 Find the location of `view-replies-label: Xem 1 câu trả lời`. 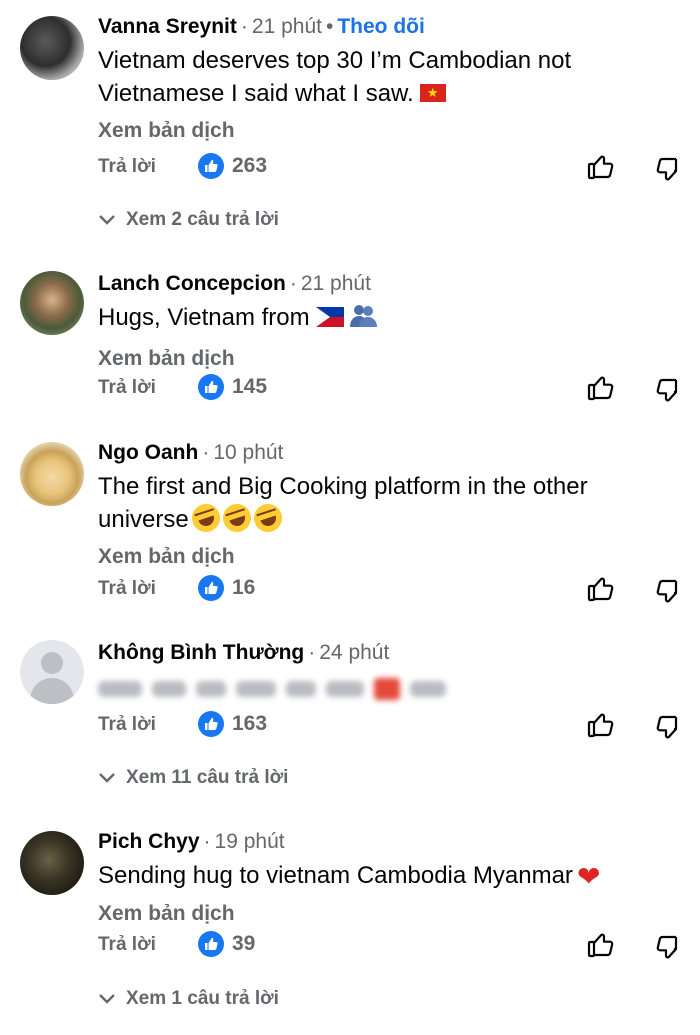

view-replies-label: Xem 1 câu trả lời is located at coordinates (202, 998).